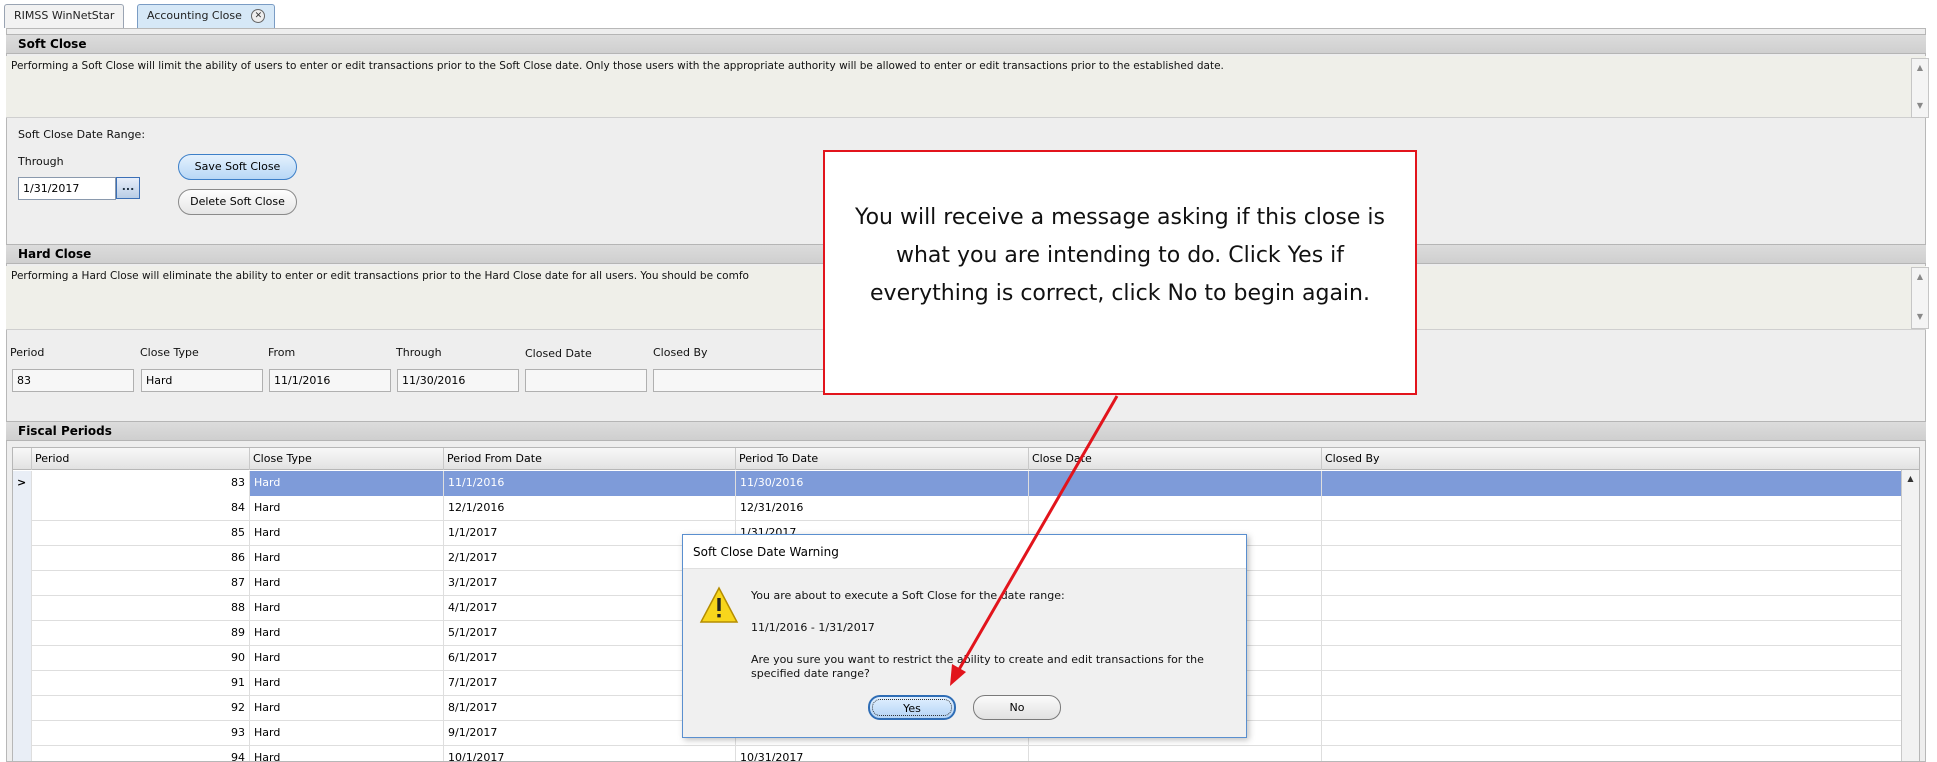  Describe the element at coordinates (22, 483) in the screenshot. I see `row-indicator: >` at that location.